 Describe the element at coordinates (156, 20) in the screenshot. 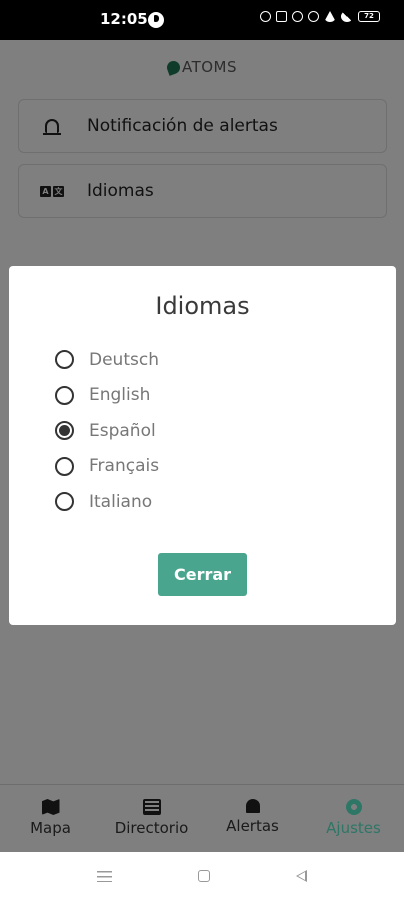

I see `app-notification-icon` at that location.